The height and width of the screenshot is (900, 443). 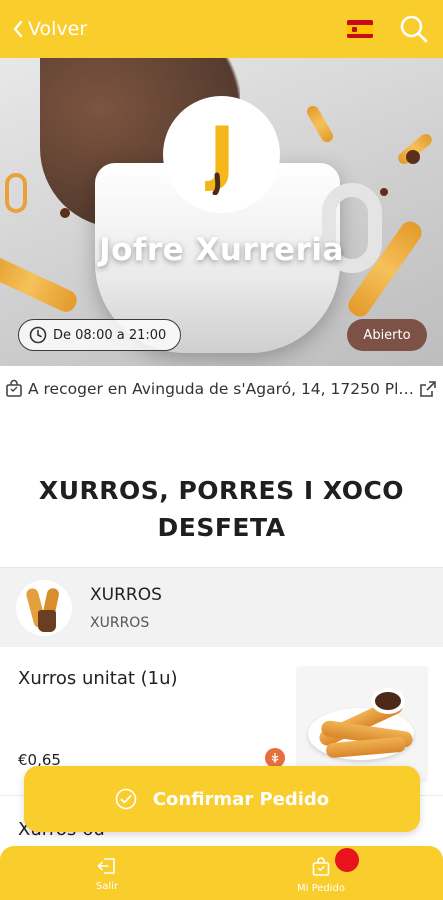 I want to click on cart-badge, so click(x=347, y=860).